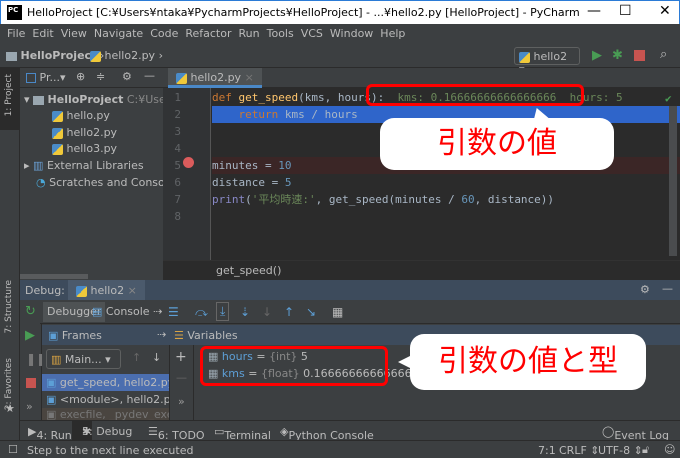 The height and width of the screenshot is (458, 680). Describe the element at coordinates (164, 33) in the screenshot. I see `menu-code: Code` at that location.